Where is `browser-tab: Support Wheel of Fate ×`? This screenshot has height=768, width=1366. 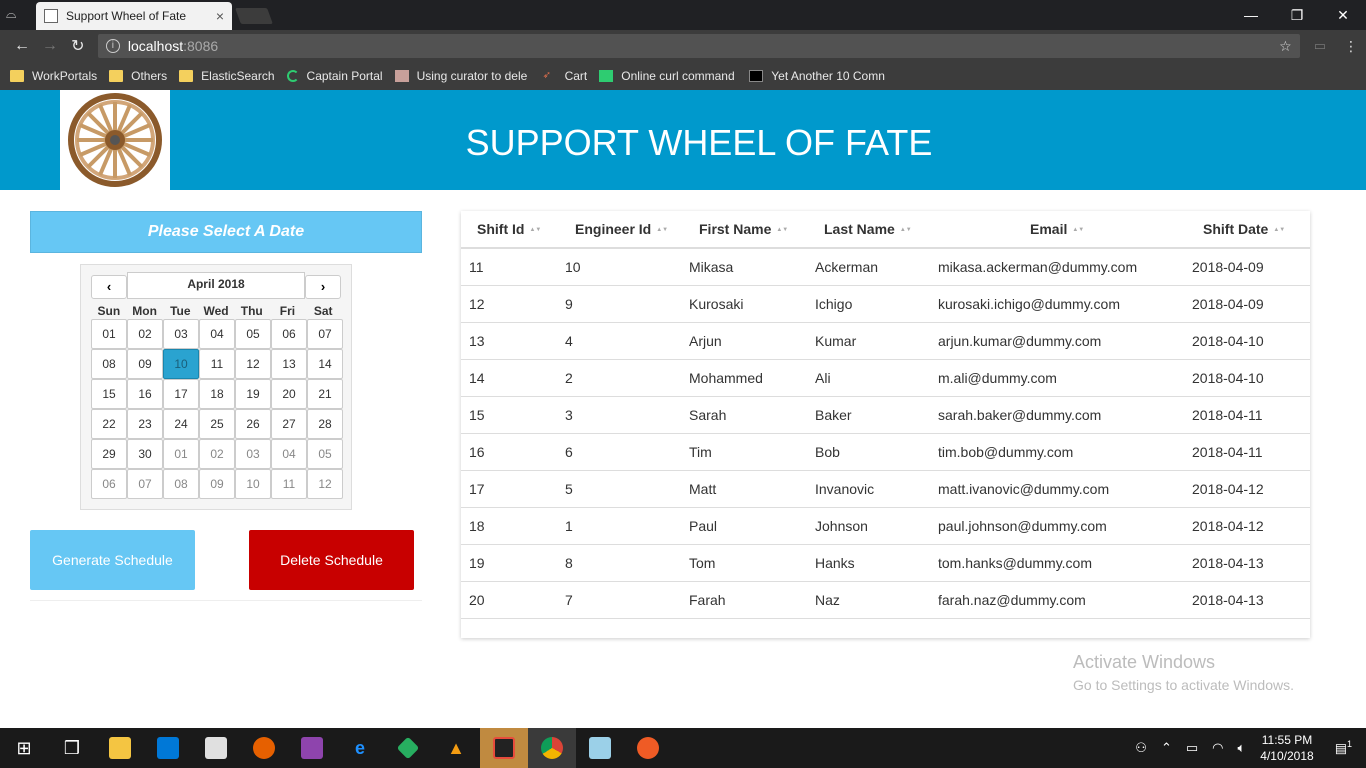
browser-tab: Support Wheel of Fate × is located at coordinates (134, 16).